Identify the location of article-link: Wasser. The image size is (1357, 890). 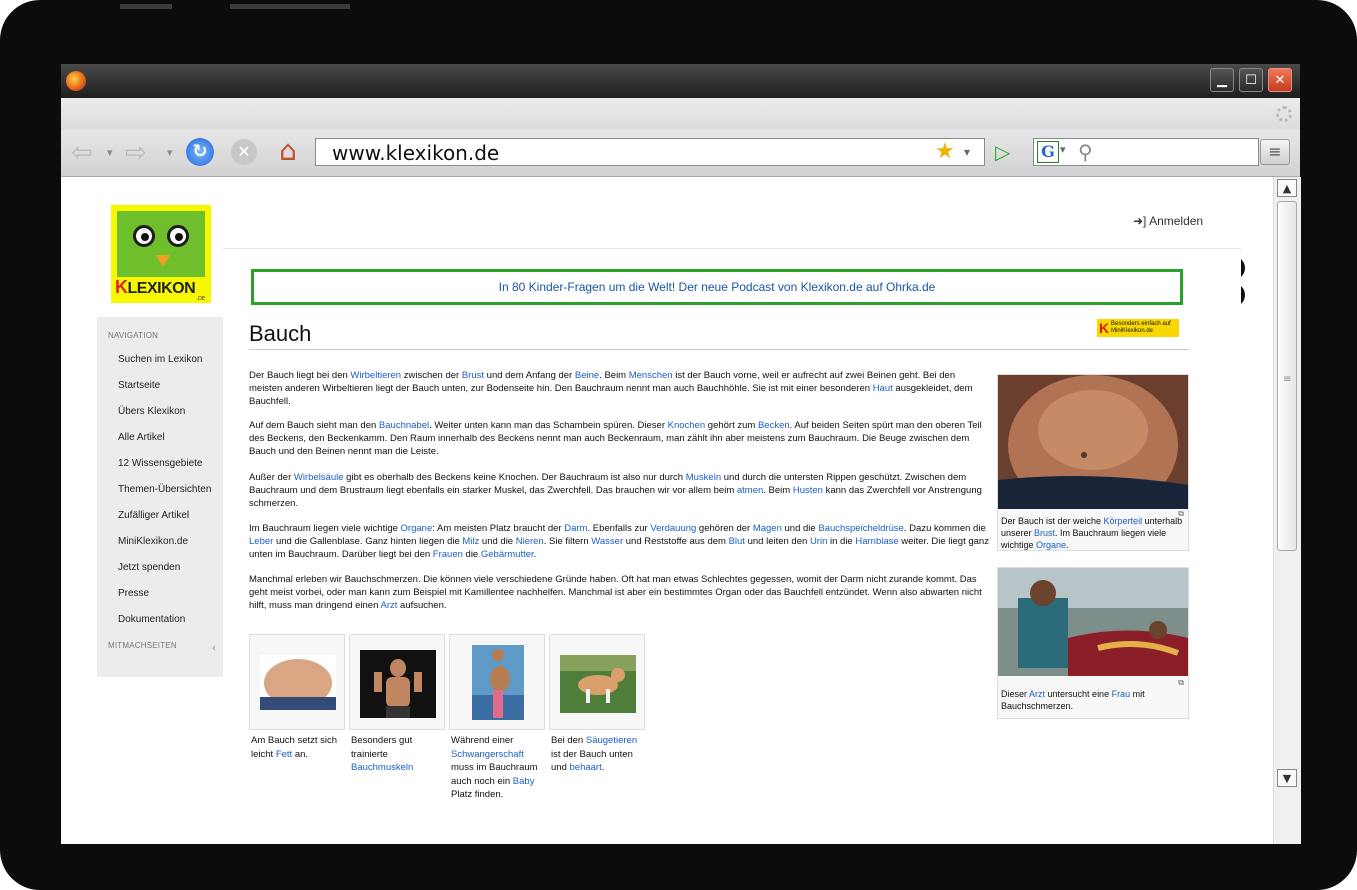
(607, 541).